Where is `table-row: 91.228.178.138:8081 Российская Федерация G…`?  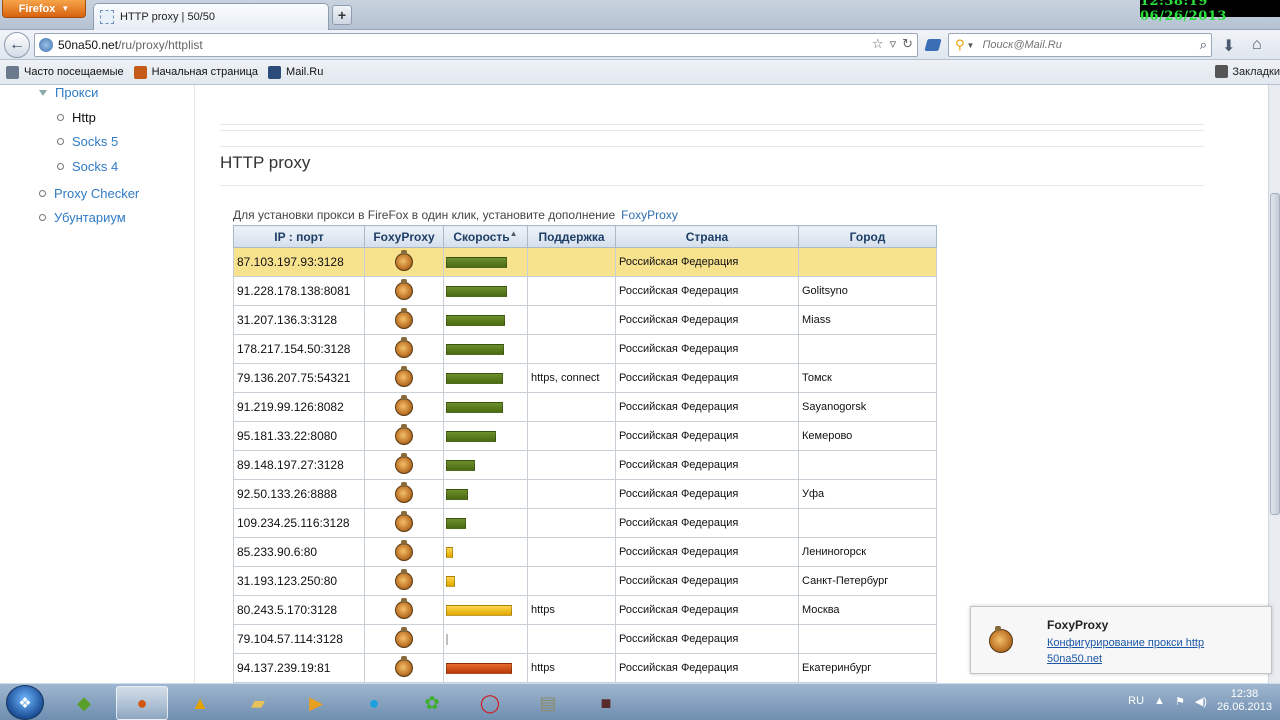
table-row: 91.228.178.138:8081 Российская Федерация G… is located at coordinates (585, 291).